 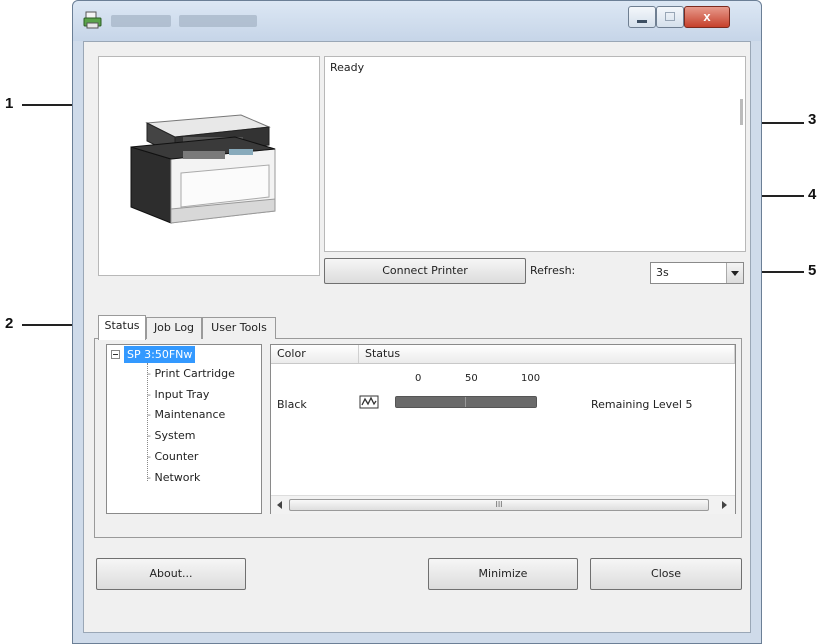 I want to click on printer-image-panel, so click(x=209, y=166).